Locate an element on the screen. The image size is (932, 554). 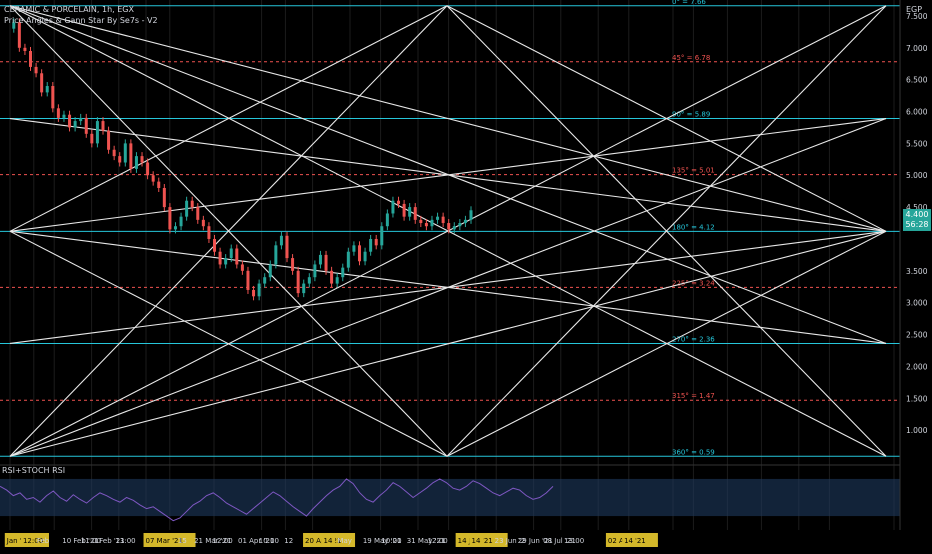
level-label-8: 360° = 0.59 is located at coordinates (693, 452).